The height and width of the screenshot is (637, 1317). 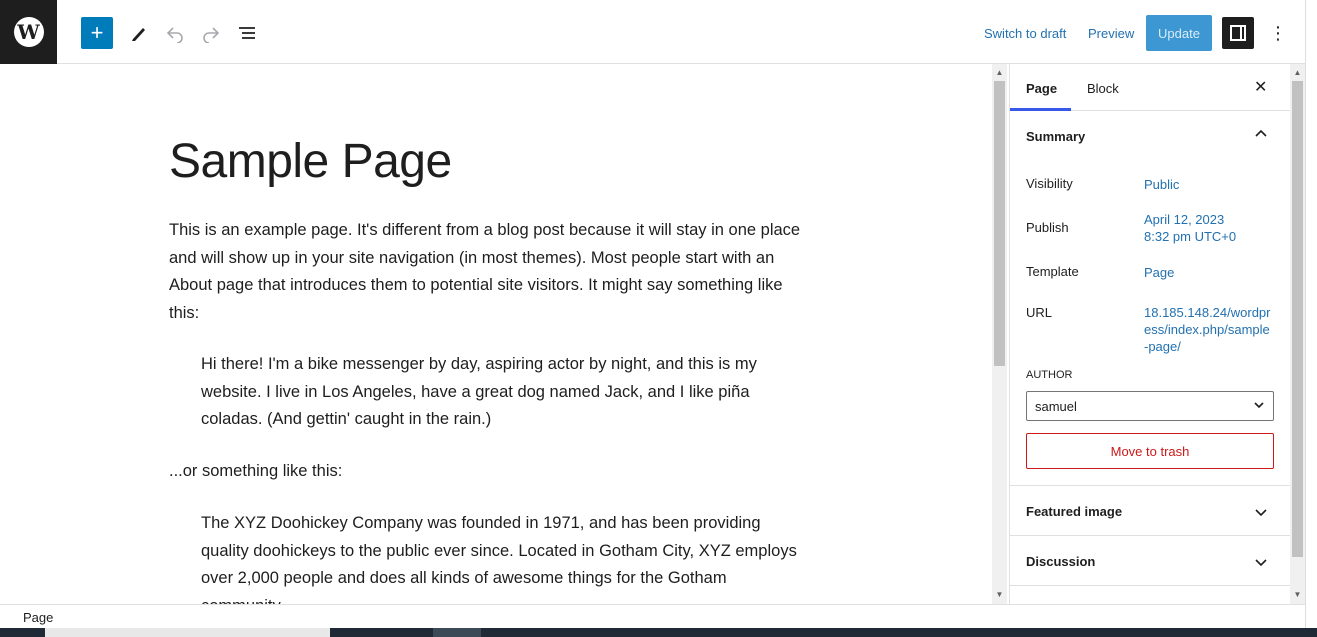 I want to click on sidebar-toggle-glyph, so click(x=1238, y=33).